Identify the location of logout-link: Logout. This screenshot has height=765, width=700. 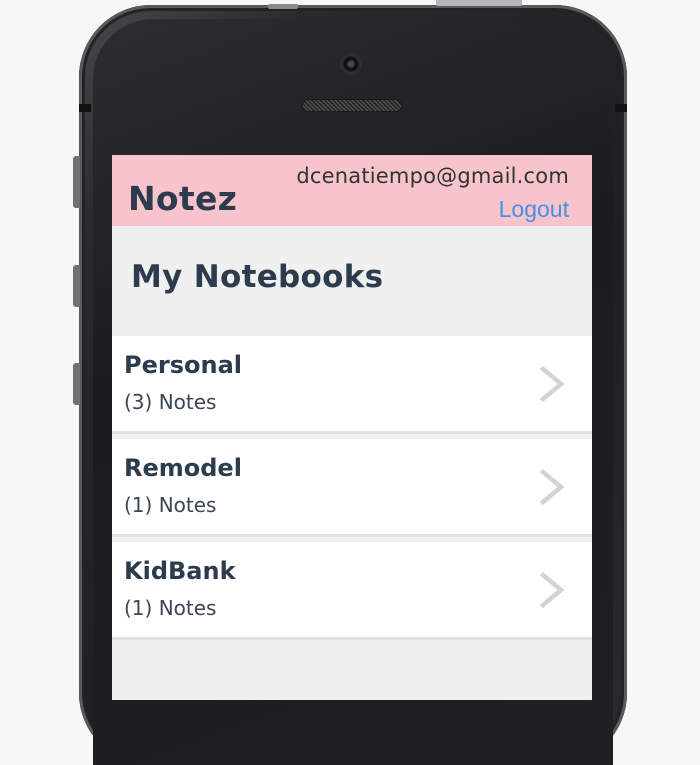
(534, 209).